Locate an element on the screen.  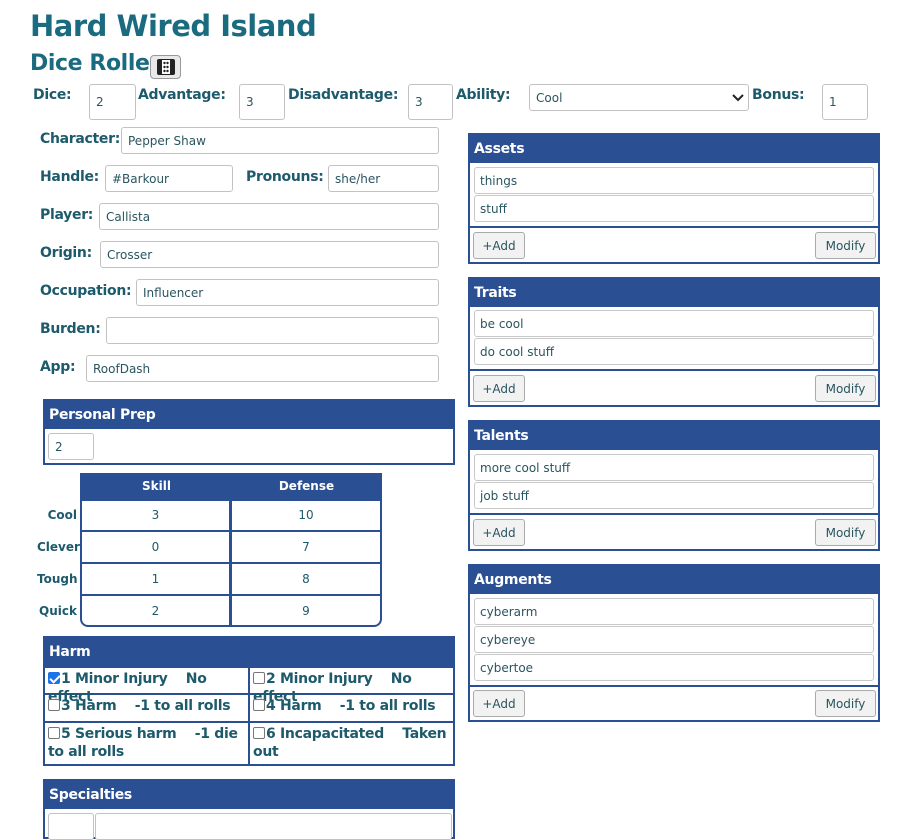
character-label: Character: is located at coordinates (80, 139).